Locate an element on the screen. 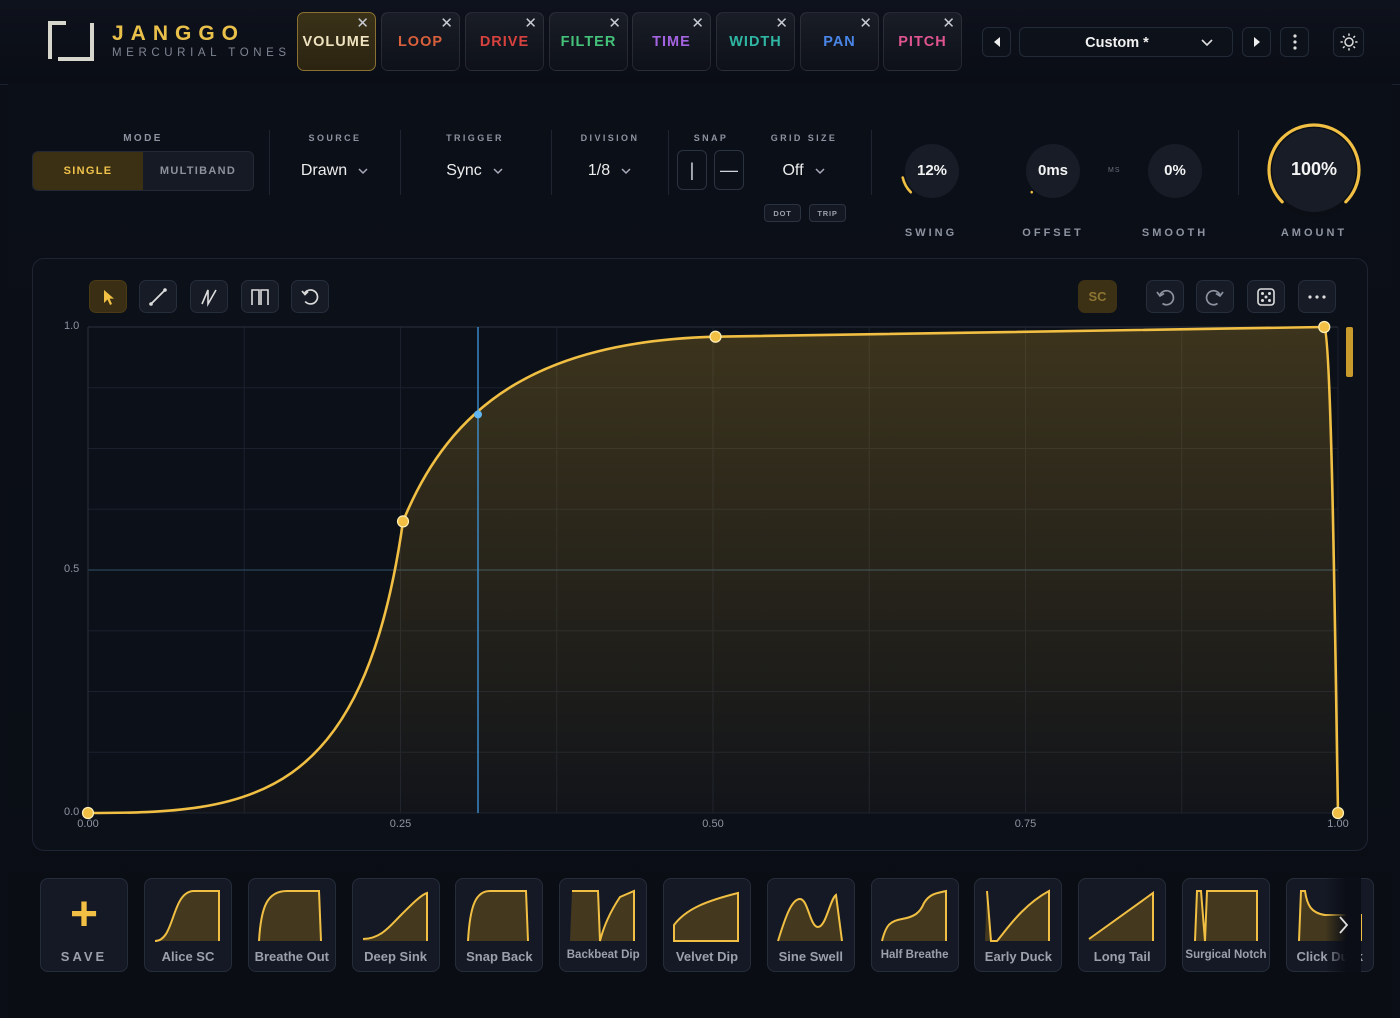 The image size is (1400, 1018). tab-label: WIDTH is located at coordinates (755, 41).